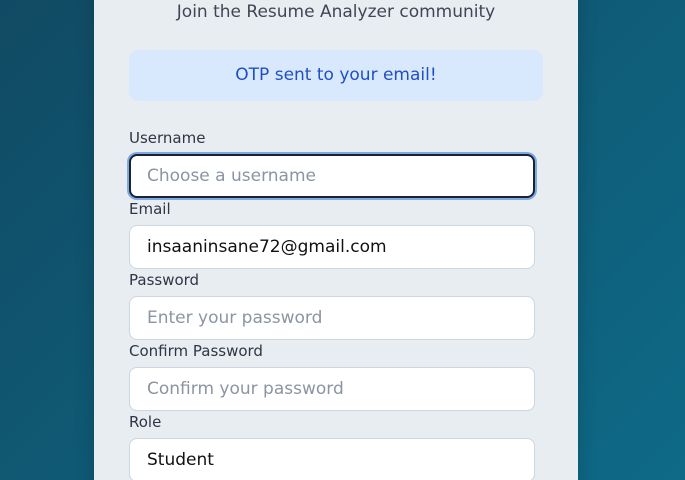  What do you see at coordinates (196, 351) in the screenshot?
I see `confirm-password-label: Confirm Password` at bounding box center [196, 351].